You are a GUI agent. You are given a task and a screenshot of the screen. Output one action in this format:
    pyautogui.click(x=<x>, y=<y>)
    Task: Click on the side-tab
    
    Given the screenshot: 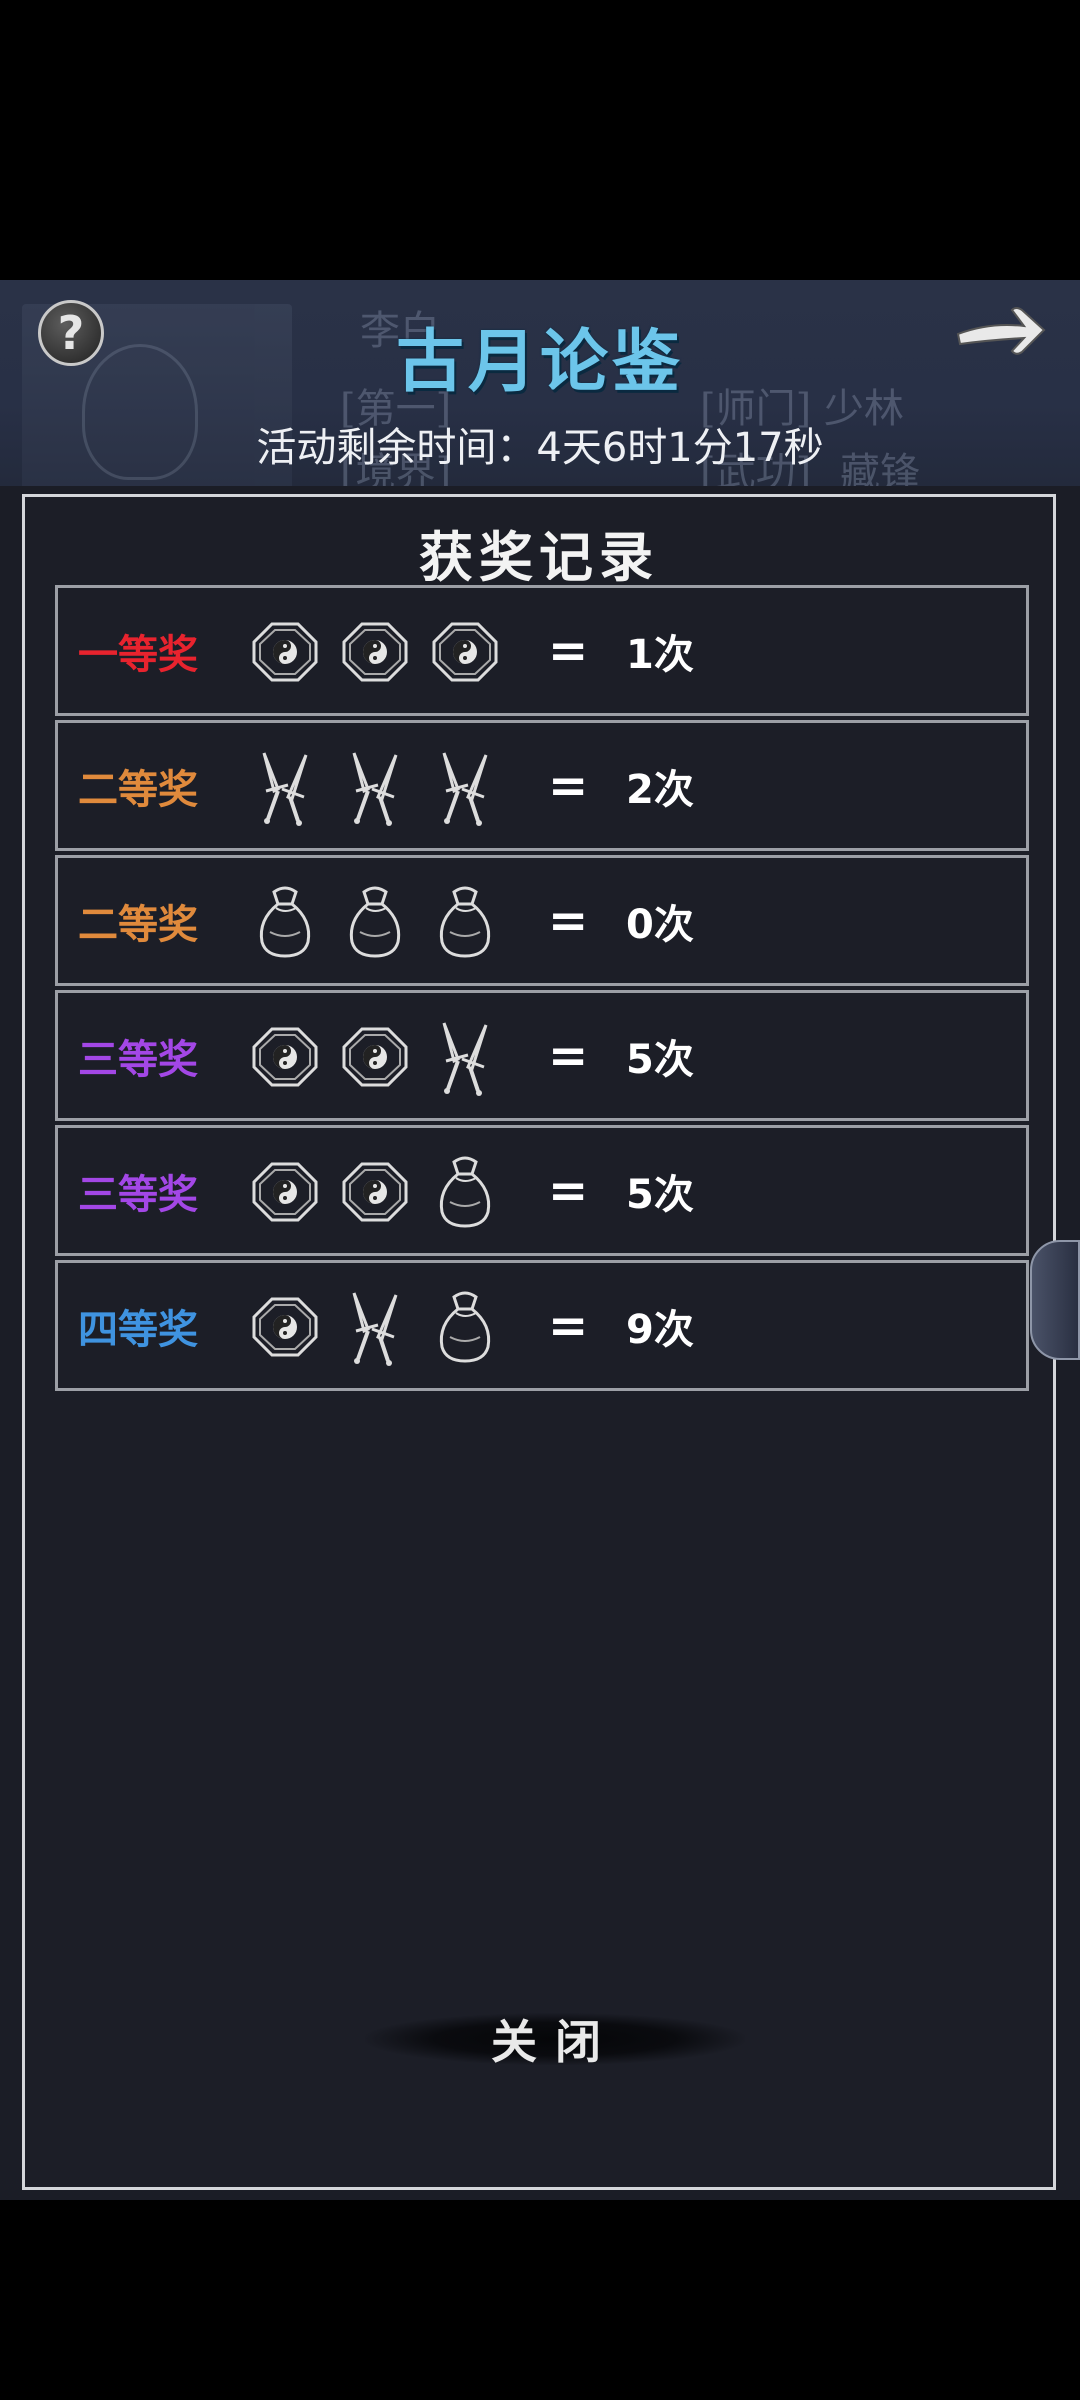 What is the action you would take?
    pyautogui.click(x=1055, y=1300)
    